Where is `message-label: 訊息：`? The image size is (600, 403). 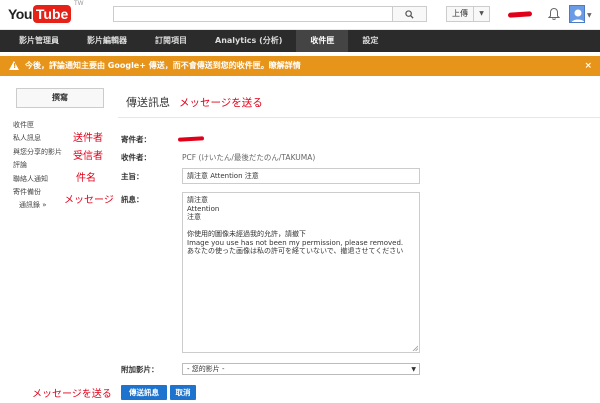
message-label: 訊息： is located at coordinates (132, 199).